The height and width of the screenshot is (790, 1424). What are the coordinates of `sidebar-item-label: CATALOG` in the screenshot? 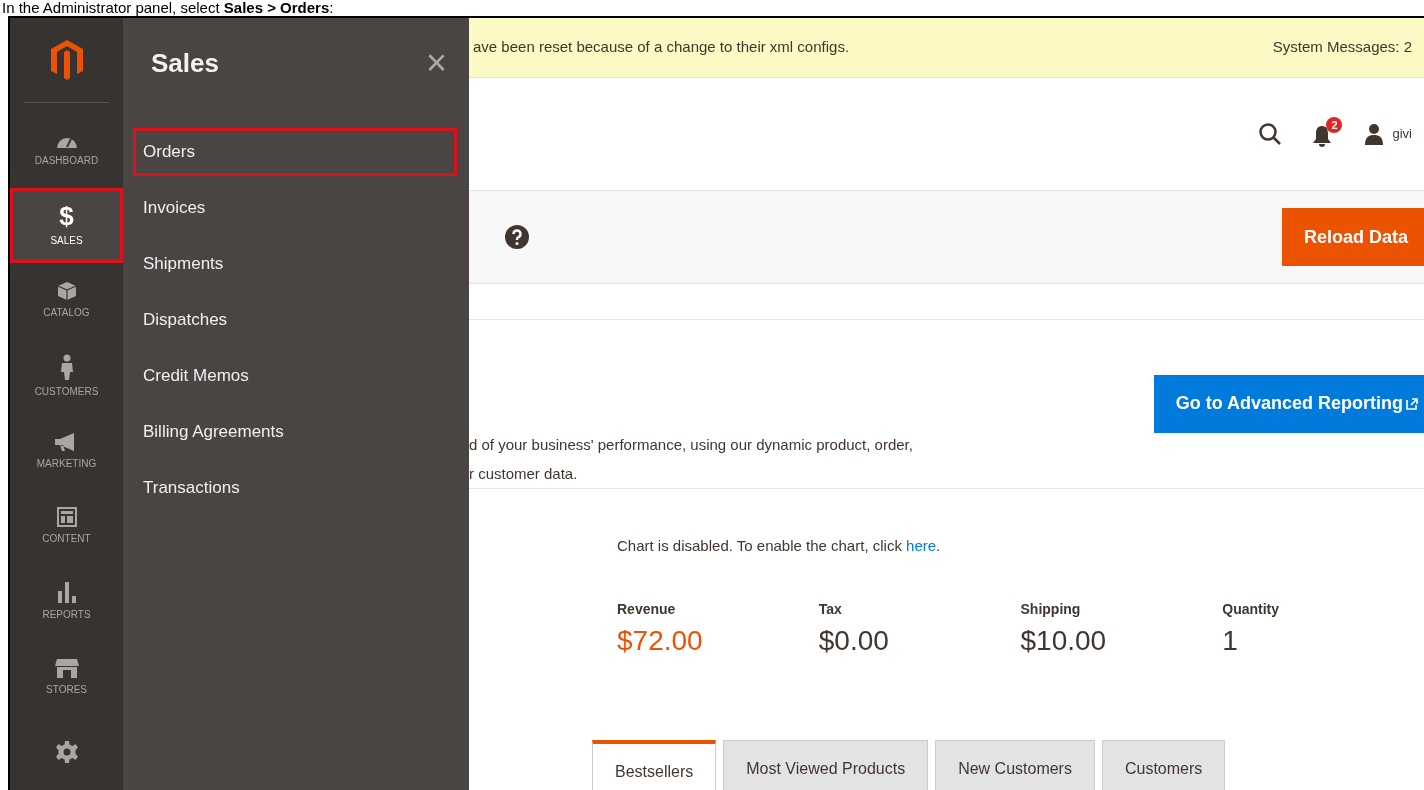 It's located at (66, 313).